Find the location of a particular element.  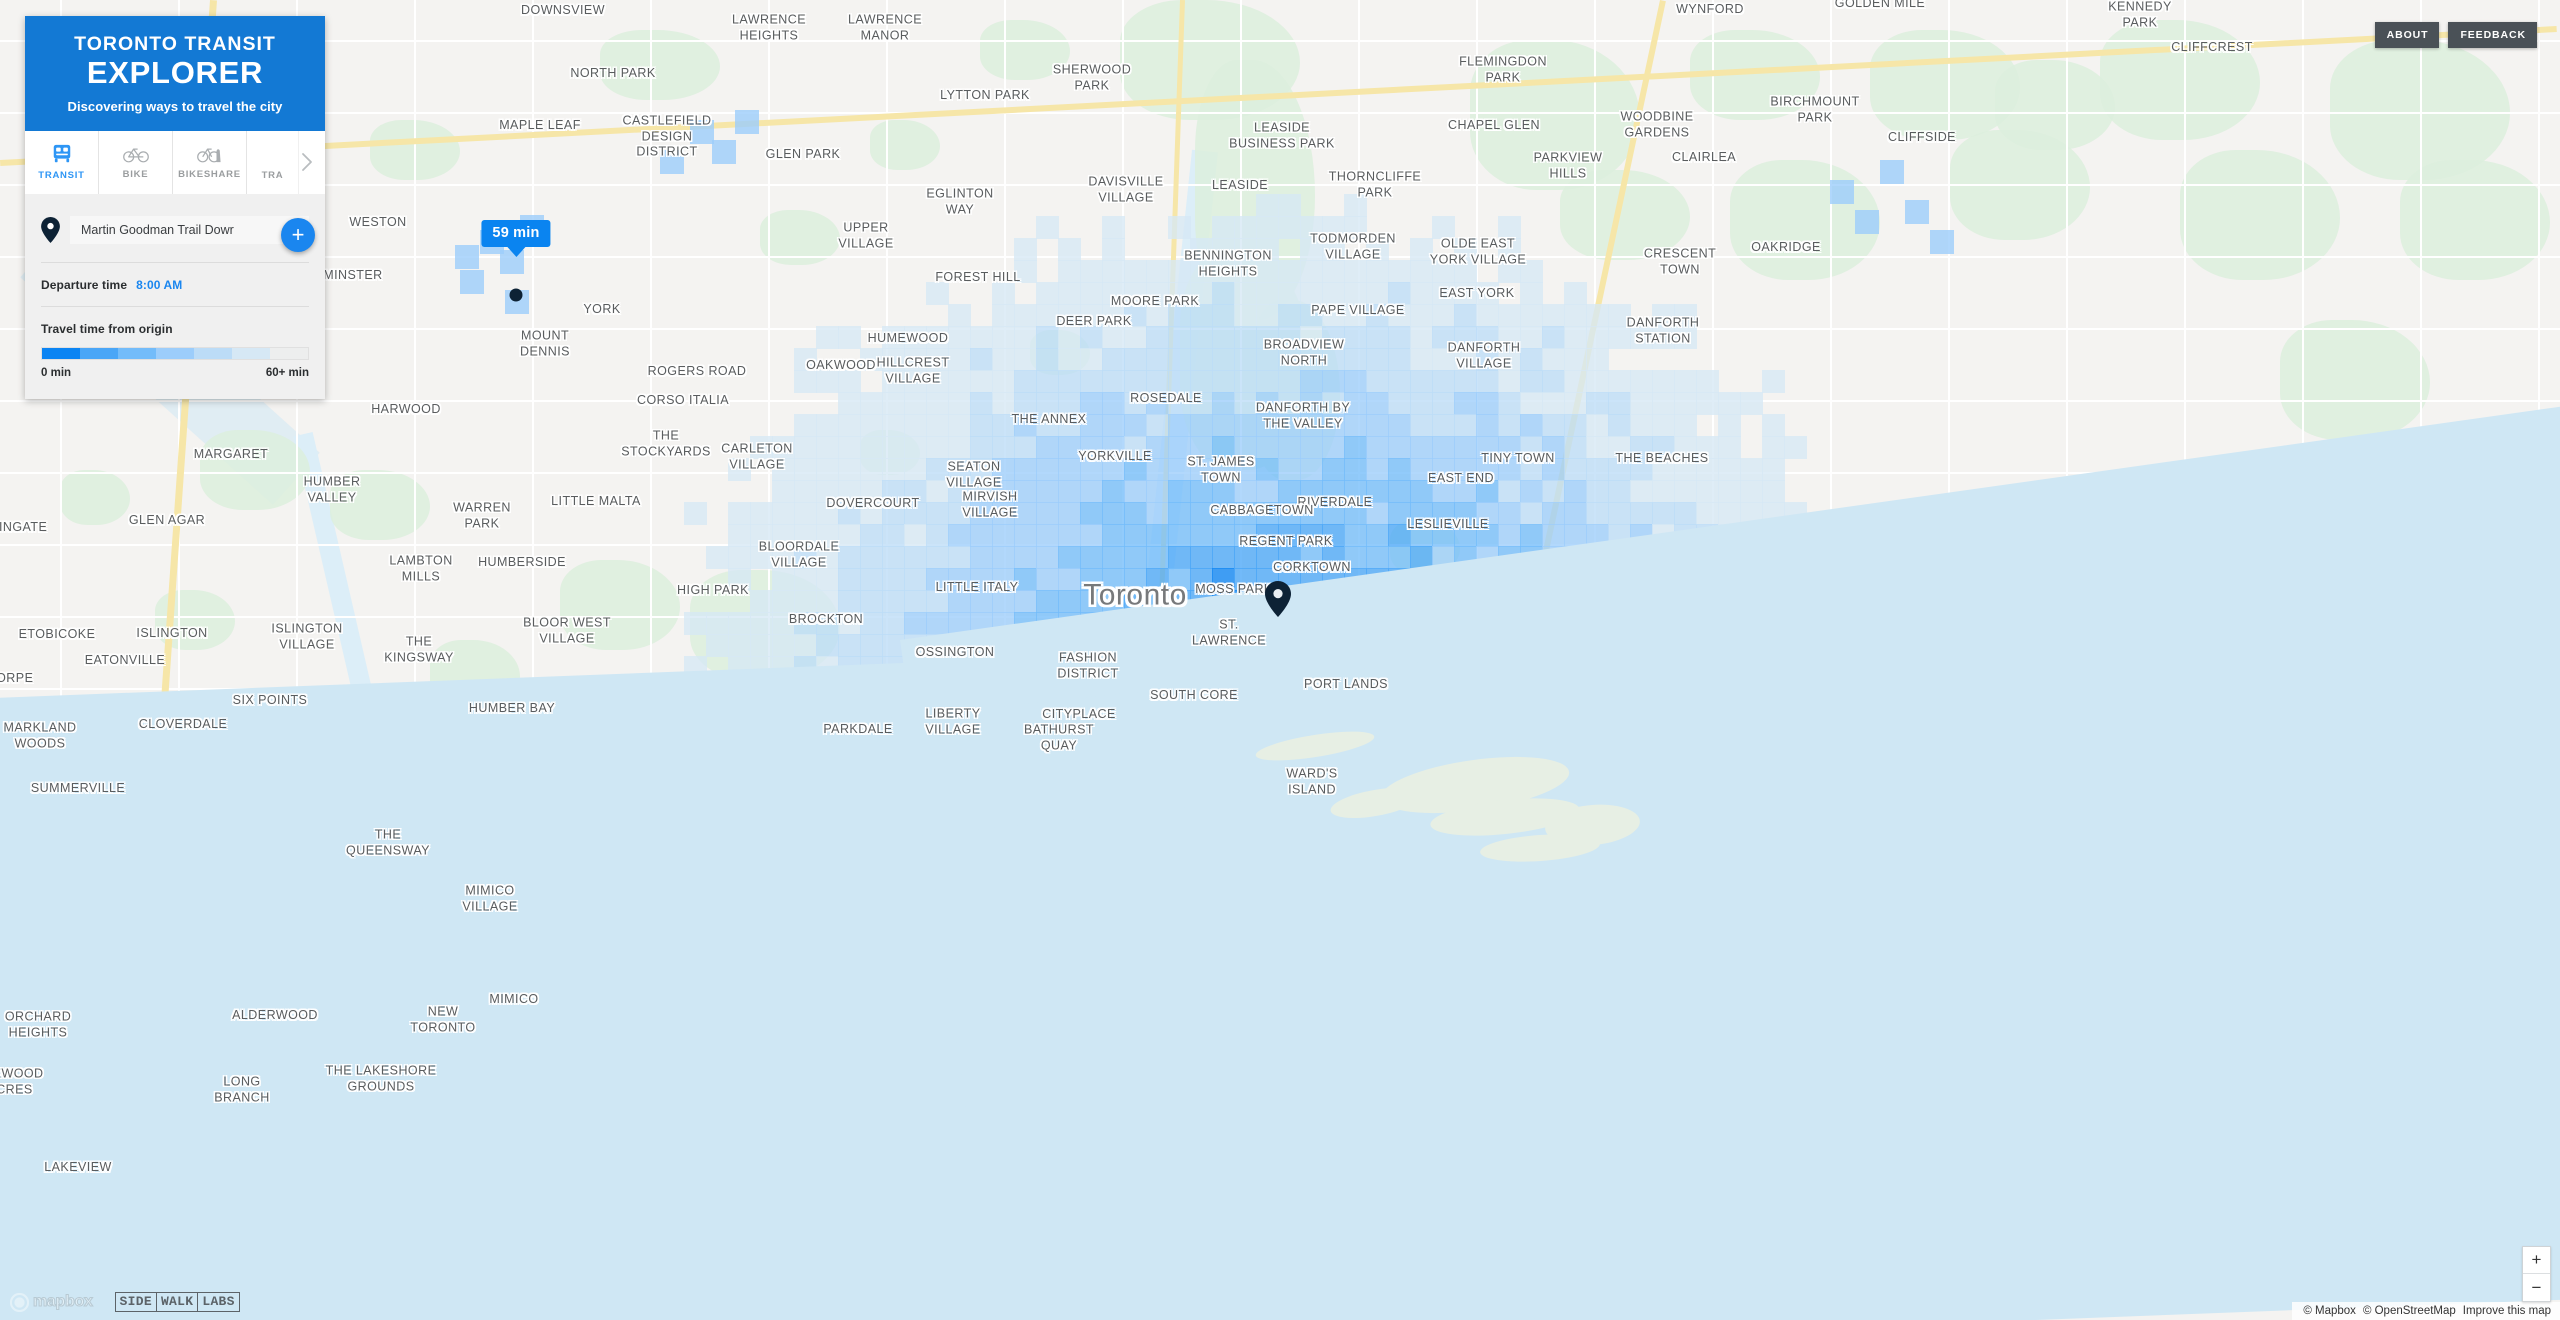

mode-tab-bikeshare: BIKESHARE is located at coordinates (210, 162).